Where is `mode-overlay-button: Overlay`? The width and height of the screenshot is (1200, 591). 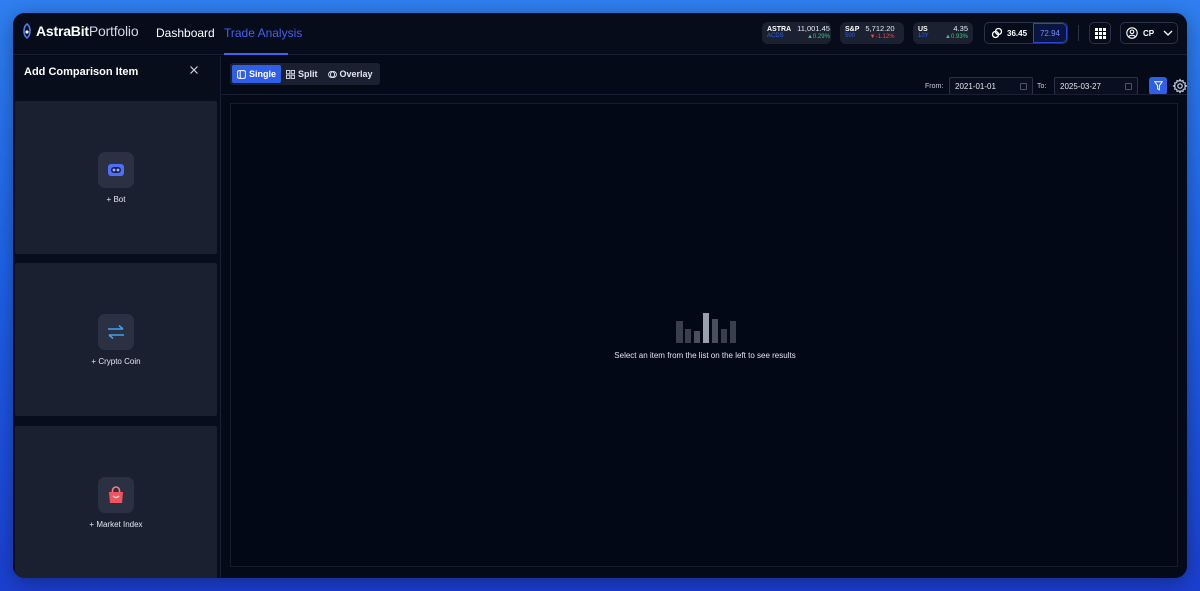 mode-overlay-button: Overlay is located at coordinates (350, 74).